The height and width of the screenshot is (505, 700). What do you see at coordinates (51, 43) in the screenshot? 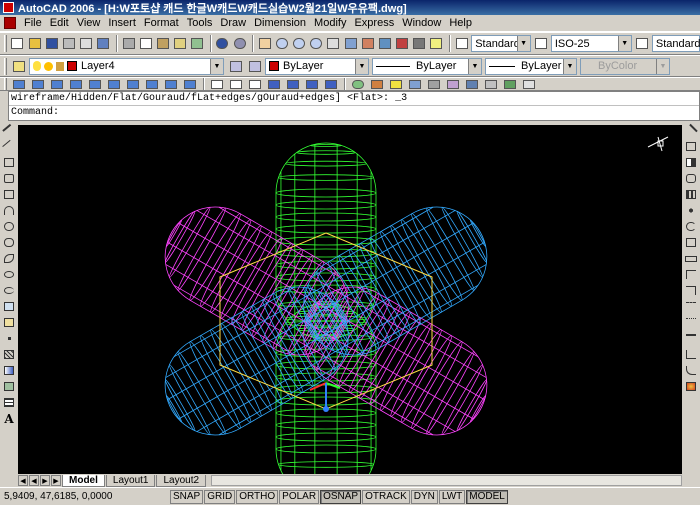
I see `save-icon` at bounding box center [51, 43].